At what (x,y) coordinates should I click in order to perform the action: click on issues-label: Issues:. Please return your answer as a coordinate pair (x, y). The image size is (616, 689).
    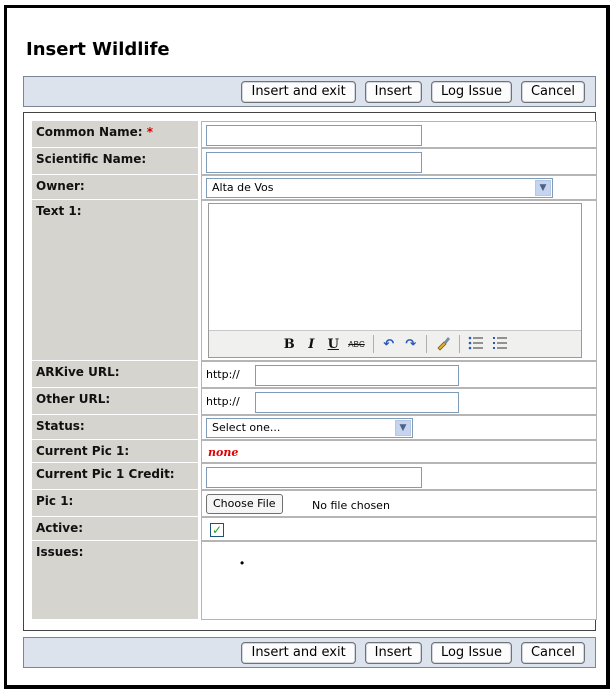
    Looking at the image, I should click on (115, 580).